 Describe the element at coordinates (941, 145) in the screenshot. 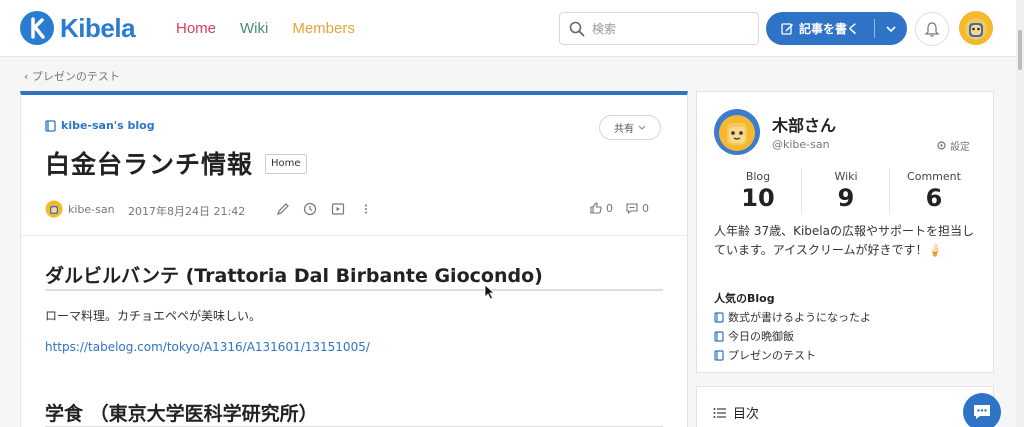

I see `gear-icon` at that location.